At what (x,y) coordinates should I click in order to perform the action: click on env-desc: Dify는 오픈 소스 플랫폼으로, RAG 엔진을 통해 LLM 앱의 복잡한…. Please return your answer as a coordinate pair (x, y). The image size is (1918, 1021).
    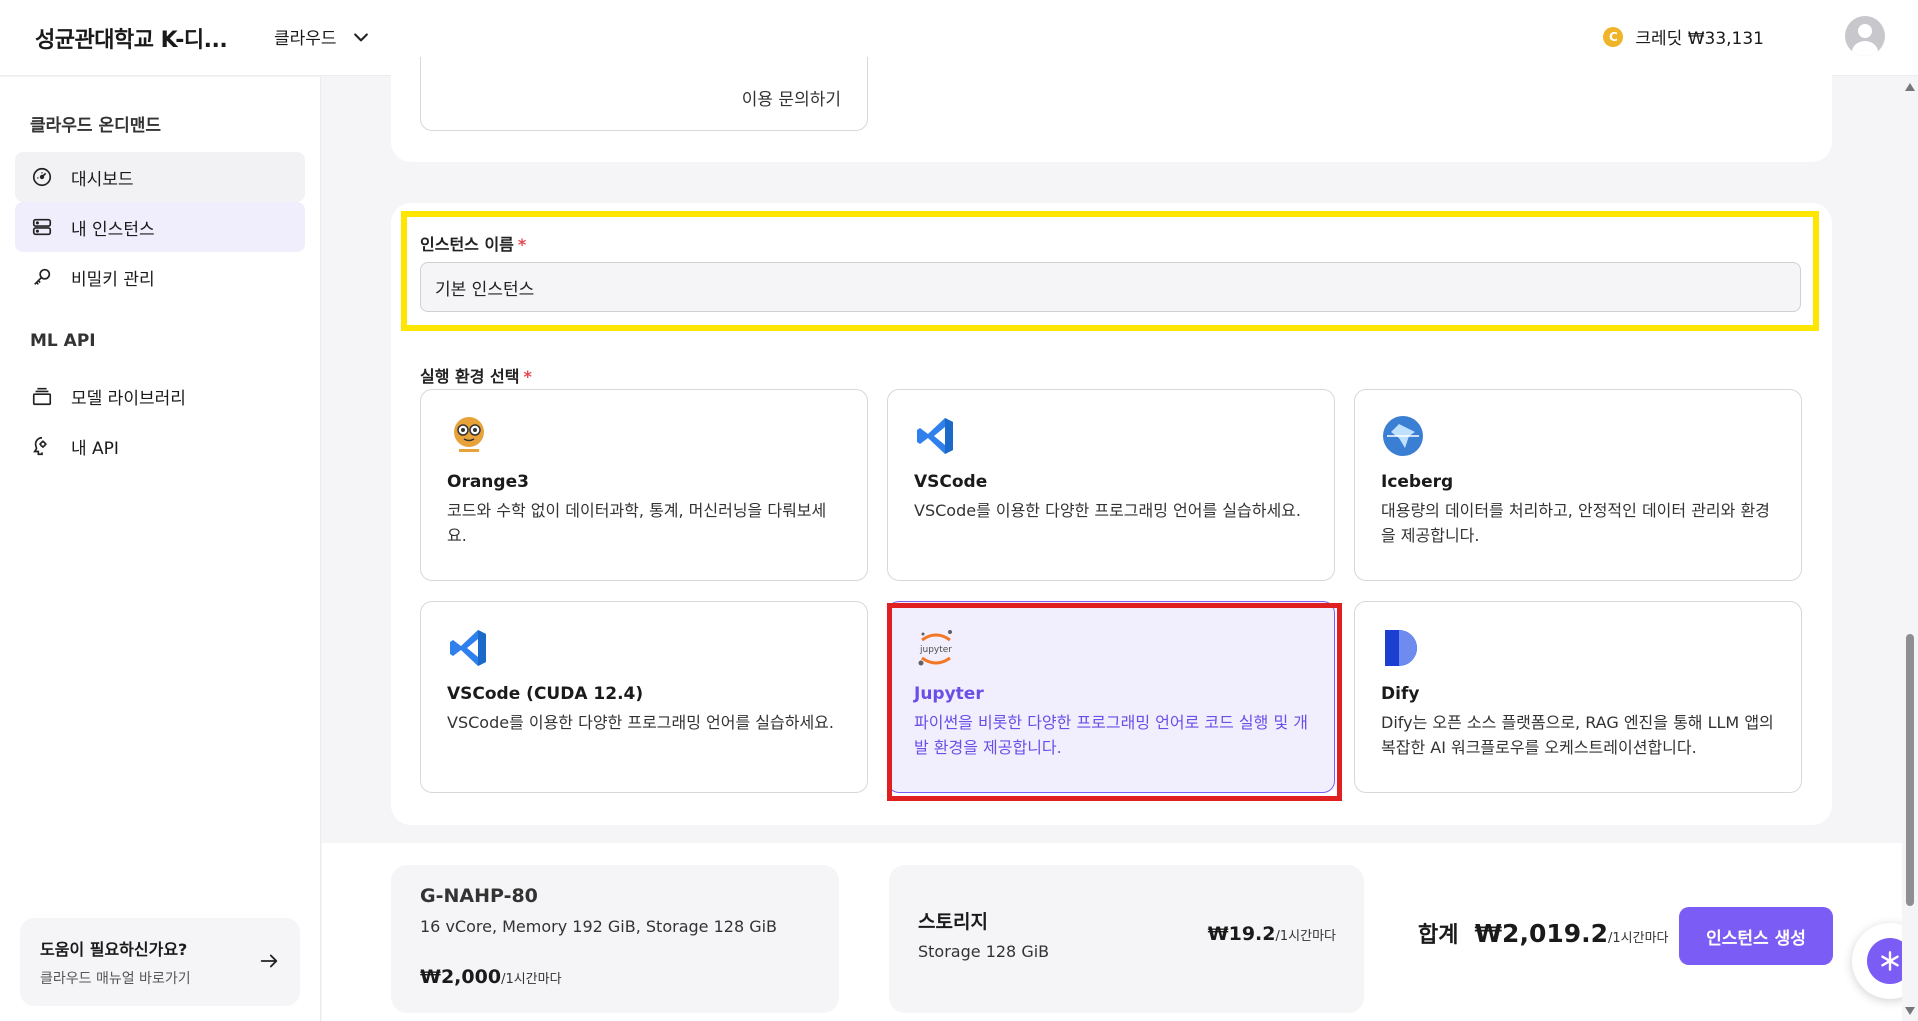
    Looking at the image, I should click on (1577, 735).